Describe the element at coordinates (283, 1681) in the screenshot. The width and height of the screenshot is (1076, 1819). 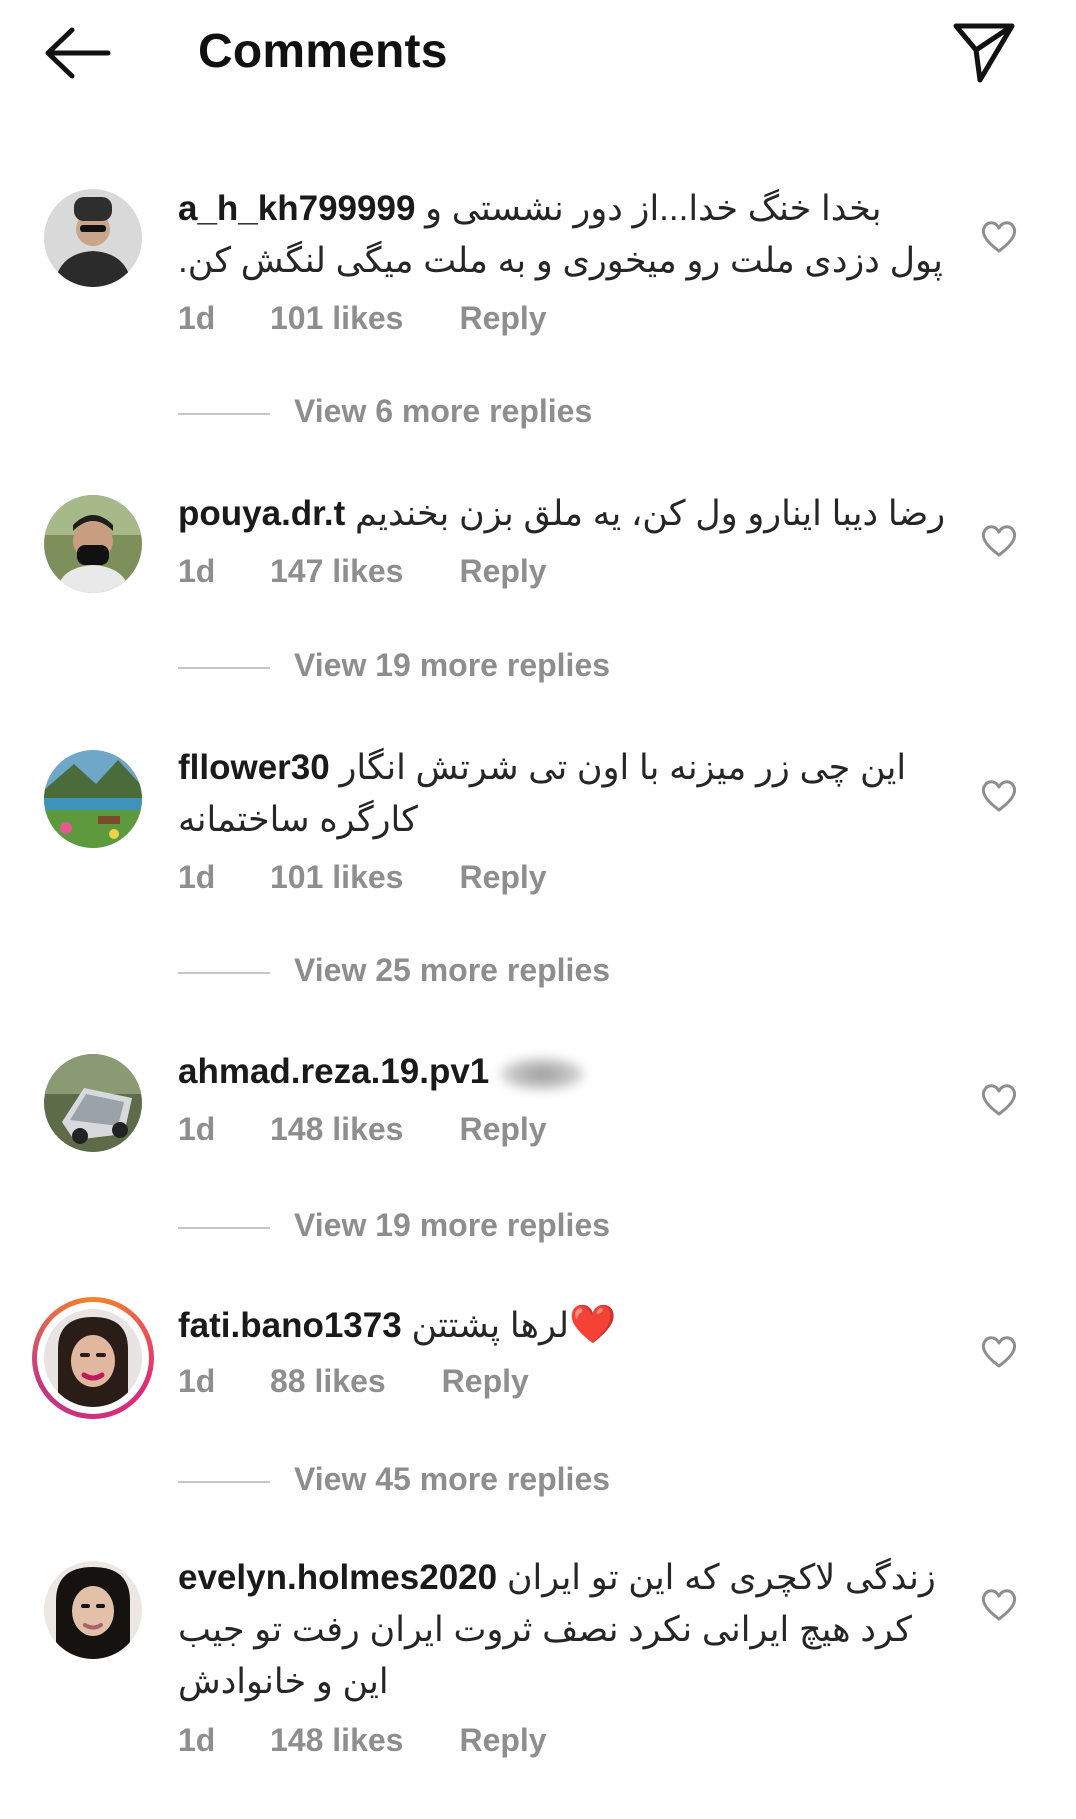
I see `comment-body-line3: این و خانوادش` at that location.